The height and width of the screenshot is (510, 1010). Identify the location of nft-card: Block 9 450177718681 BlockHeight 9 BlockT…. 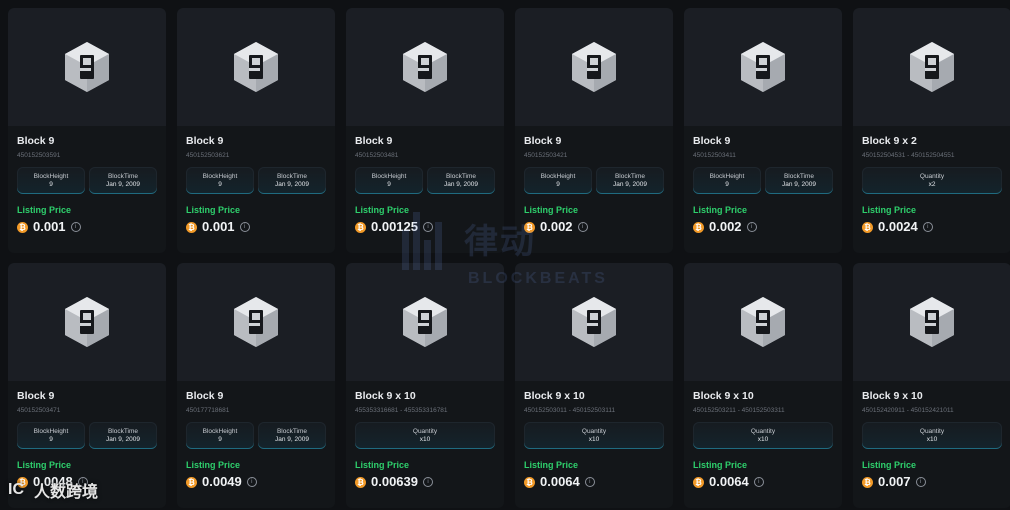
(256, 385).